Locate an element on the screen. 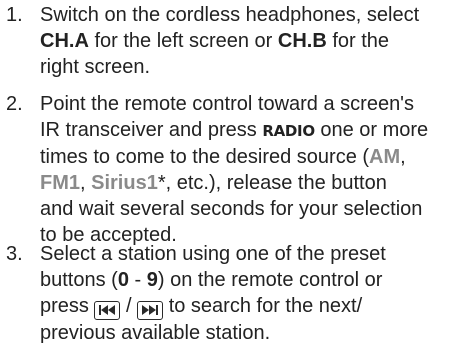 This screenshot has height=347, width=452. preset-range-end: 9 is located at coordinates (152, 280).